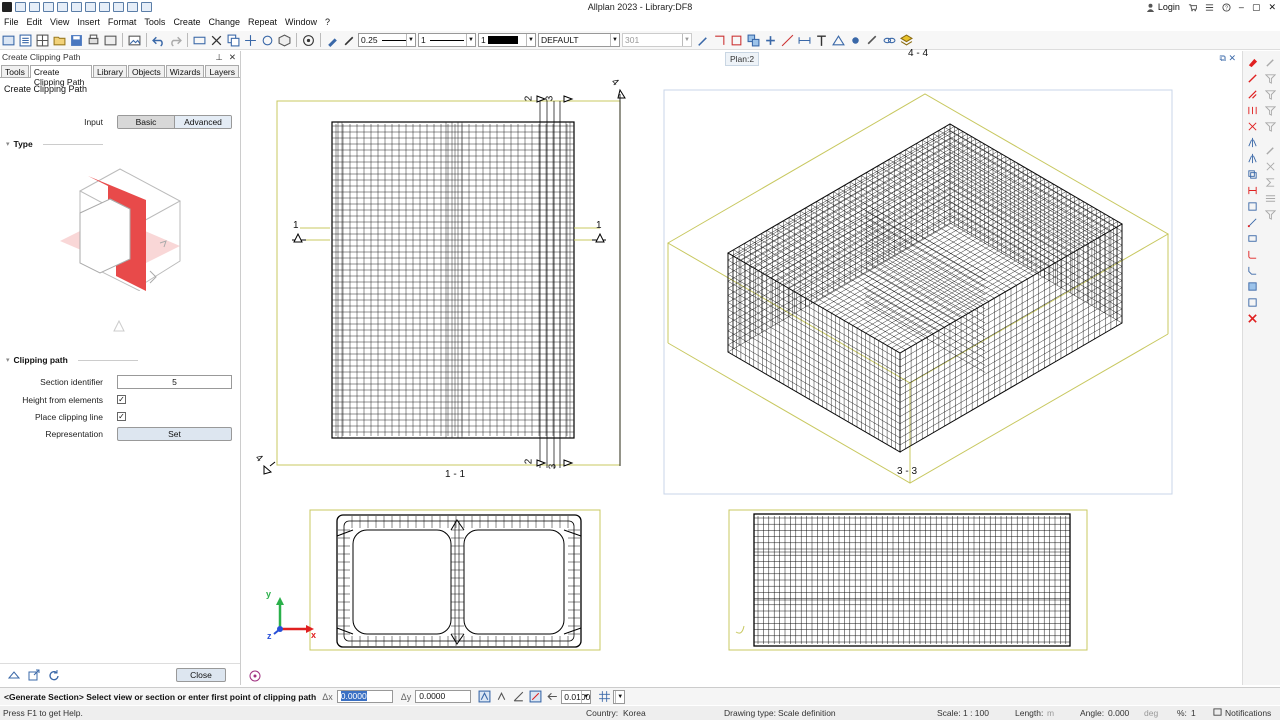 This screenshot has width=1280, height=720. I want to click on grid-snap-icon, so click(604, 697).